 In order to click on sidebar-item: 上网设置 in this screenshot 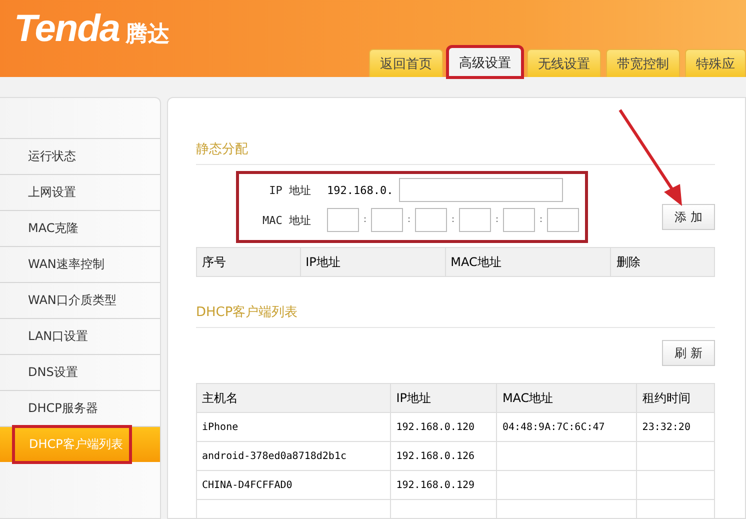, I will do `click(80, 192)`.